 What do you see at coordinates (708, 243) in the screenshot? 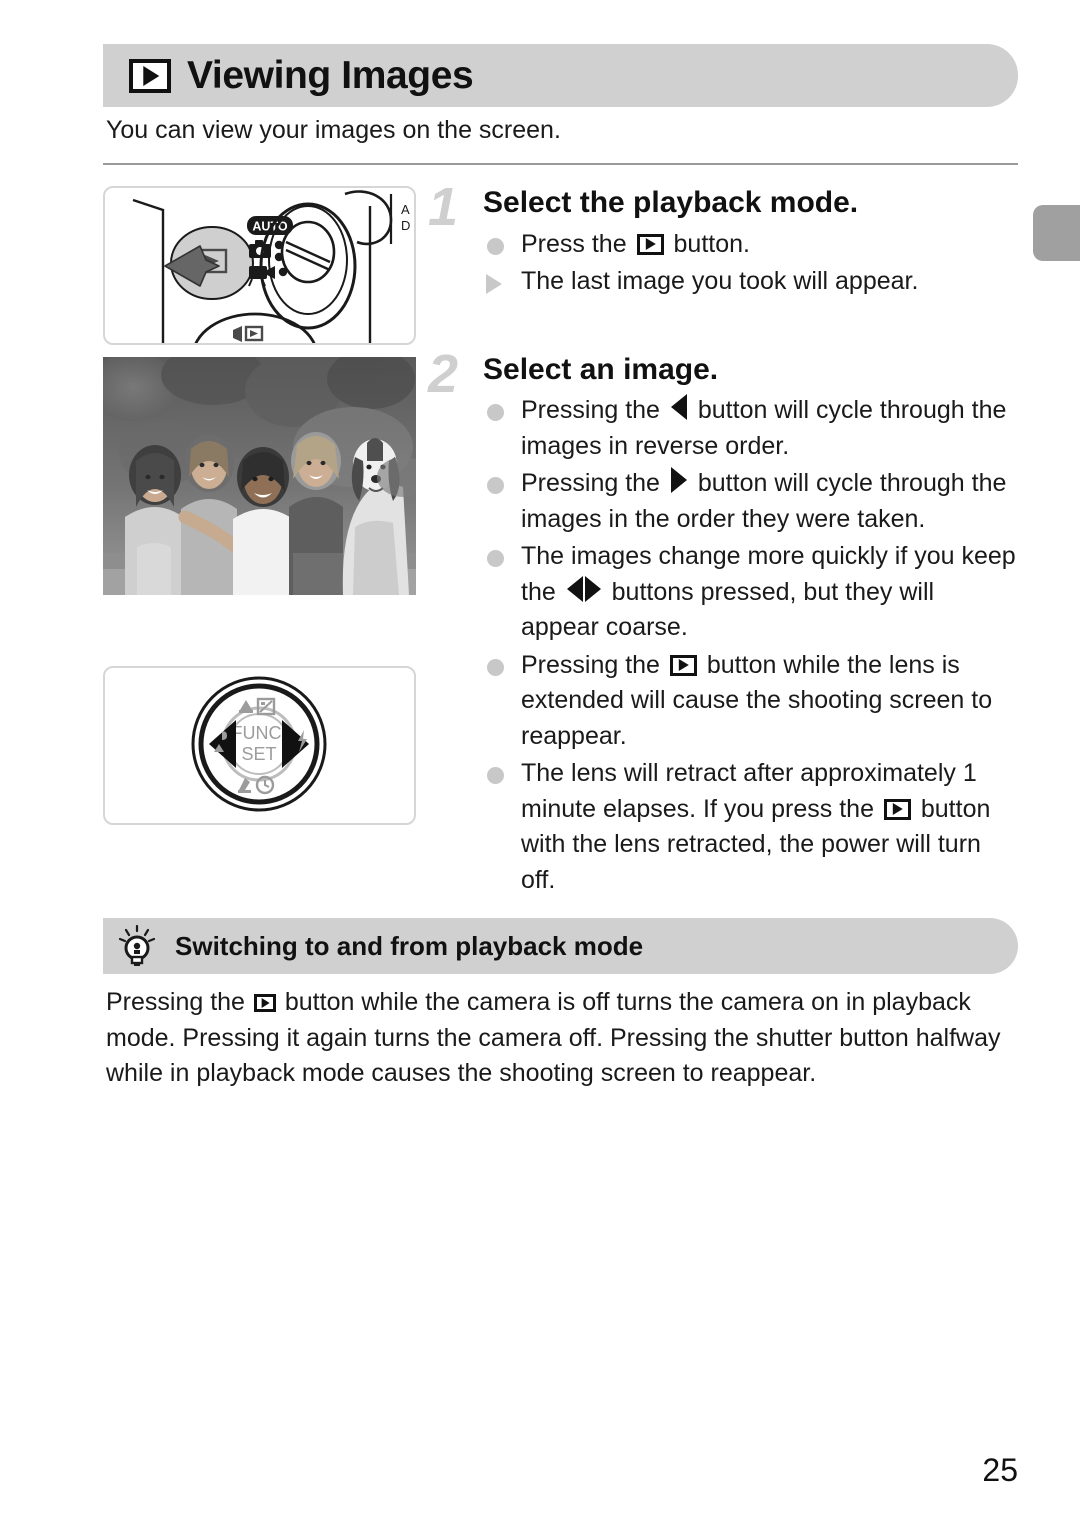
I see `step-1-bullet-1-post: button.` at bounding box center [708, 243].